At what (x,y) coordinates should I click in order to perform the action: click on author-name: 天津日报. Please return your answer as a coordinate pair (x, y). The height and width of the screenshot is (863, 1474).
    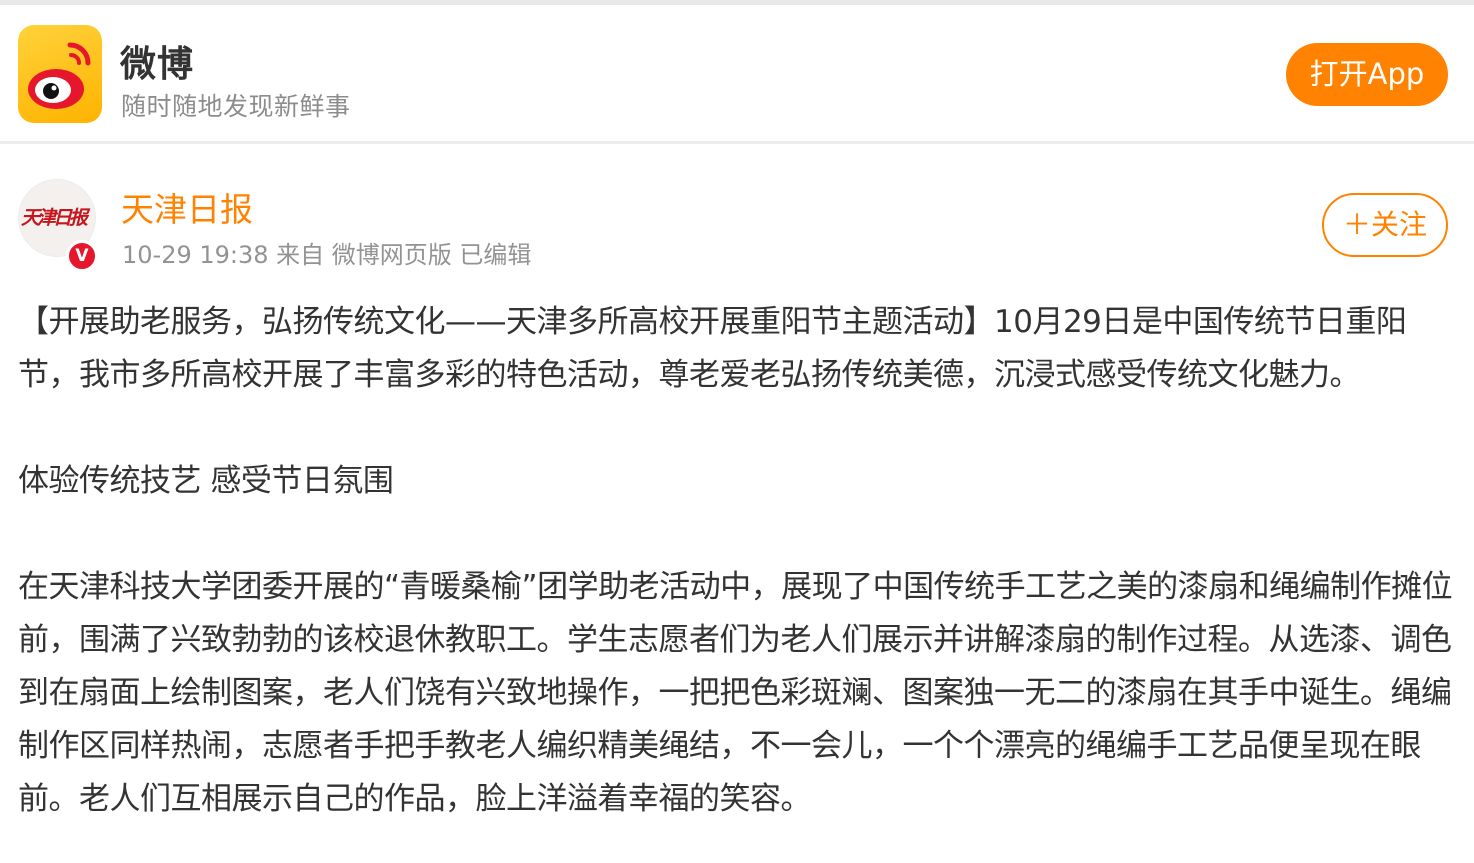
    Looking at the image, I should click on (187, 207).